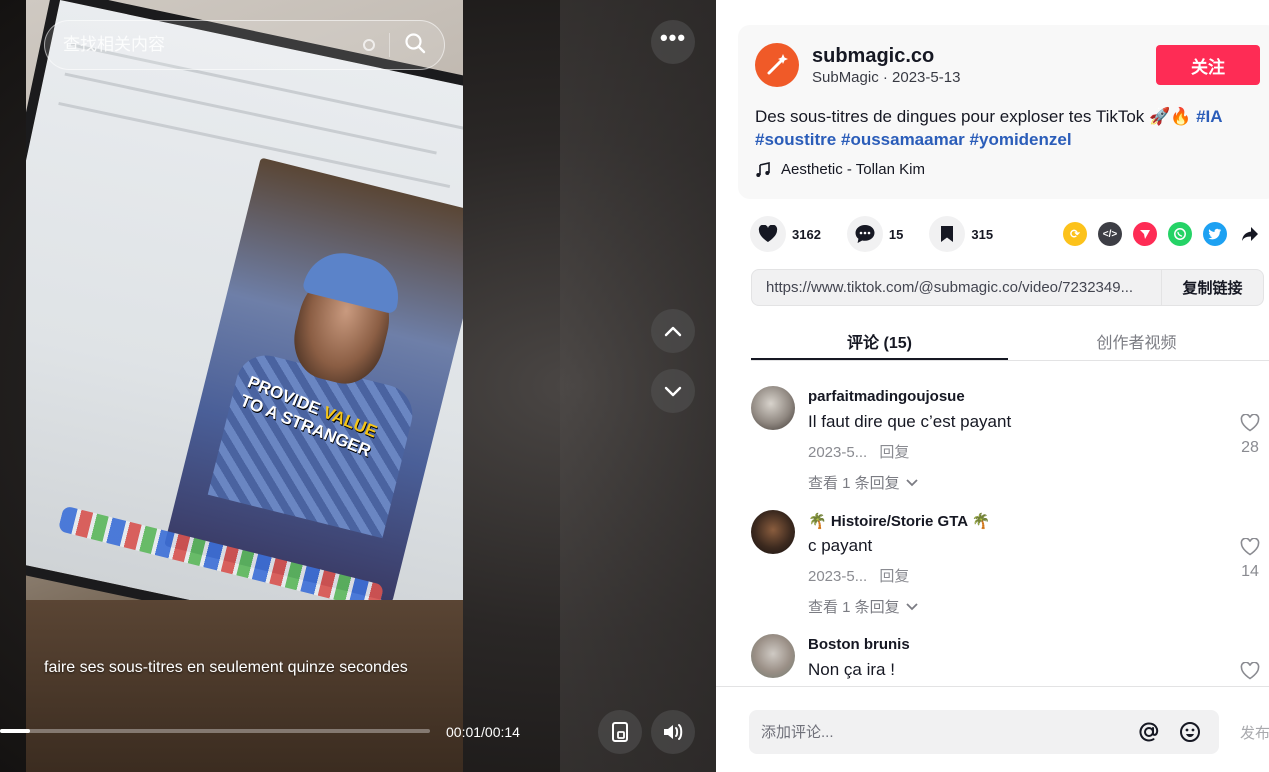  I want to click on comment-like-button, so click(1250, 673).